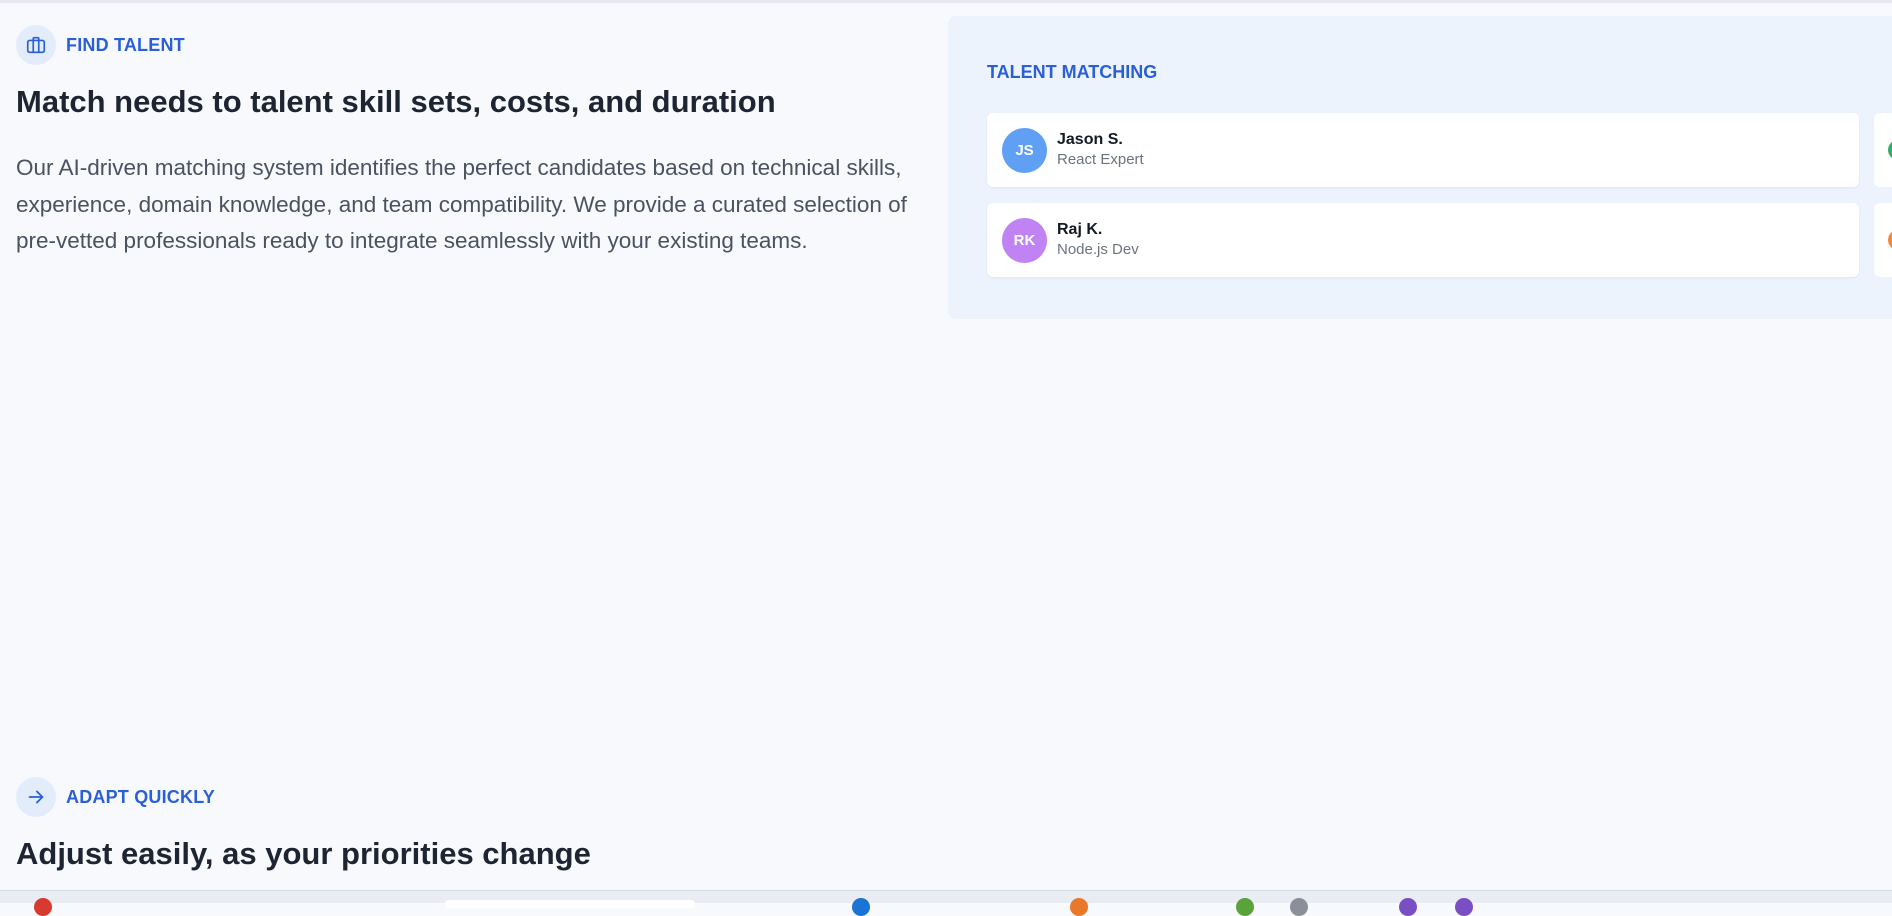 Image resolution: width=1892 pixels, height=916 pixels. Describe the element at coordinates (1100, 159) in the screenshot. I see `candidate-role: React Expert` at that location.